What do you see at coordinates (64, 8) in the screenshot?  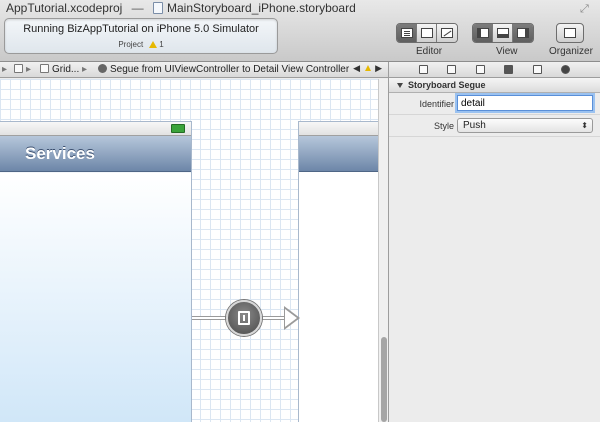 I see `project-file-title: AppTutorial.xcodeproj` at bounding box center [64, 8].